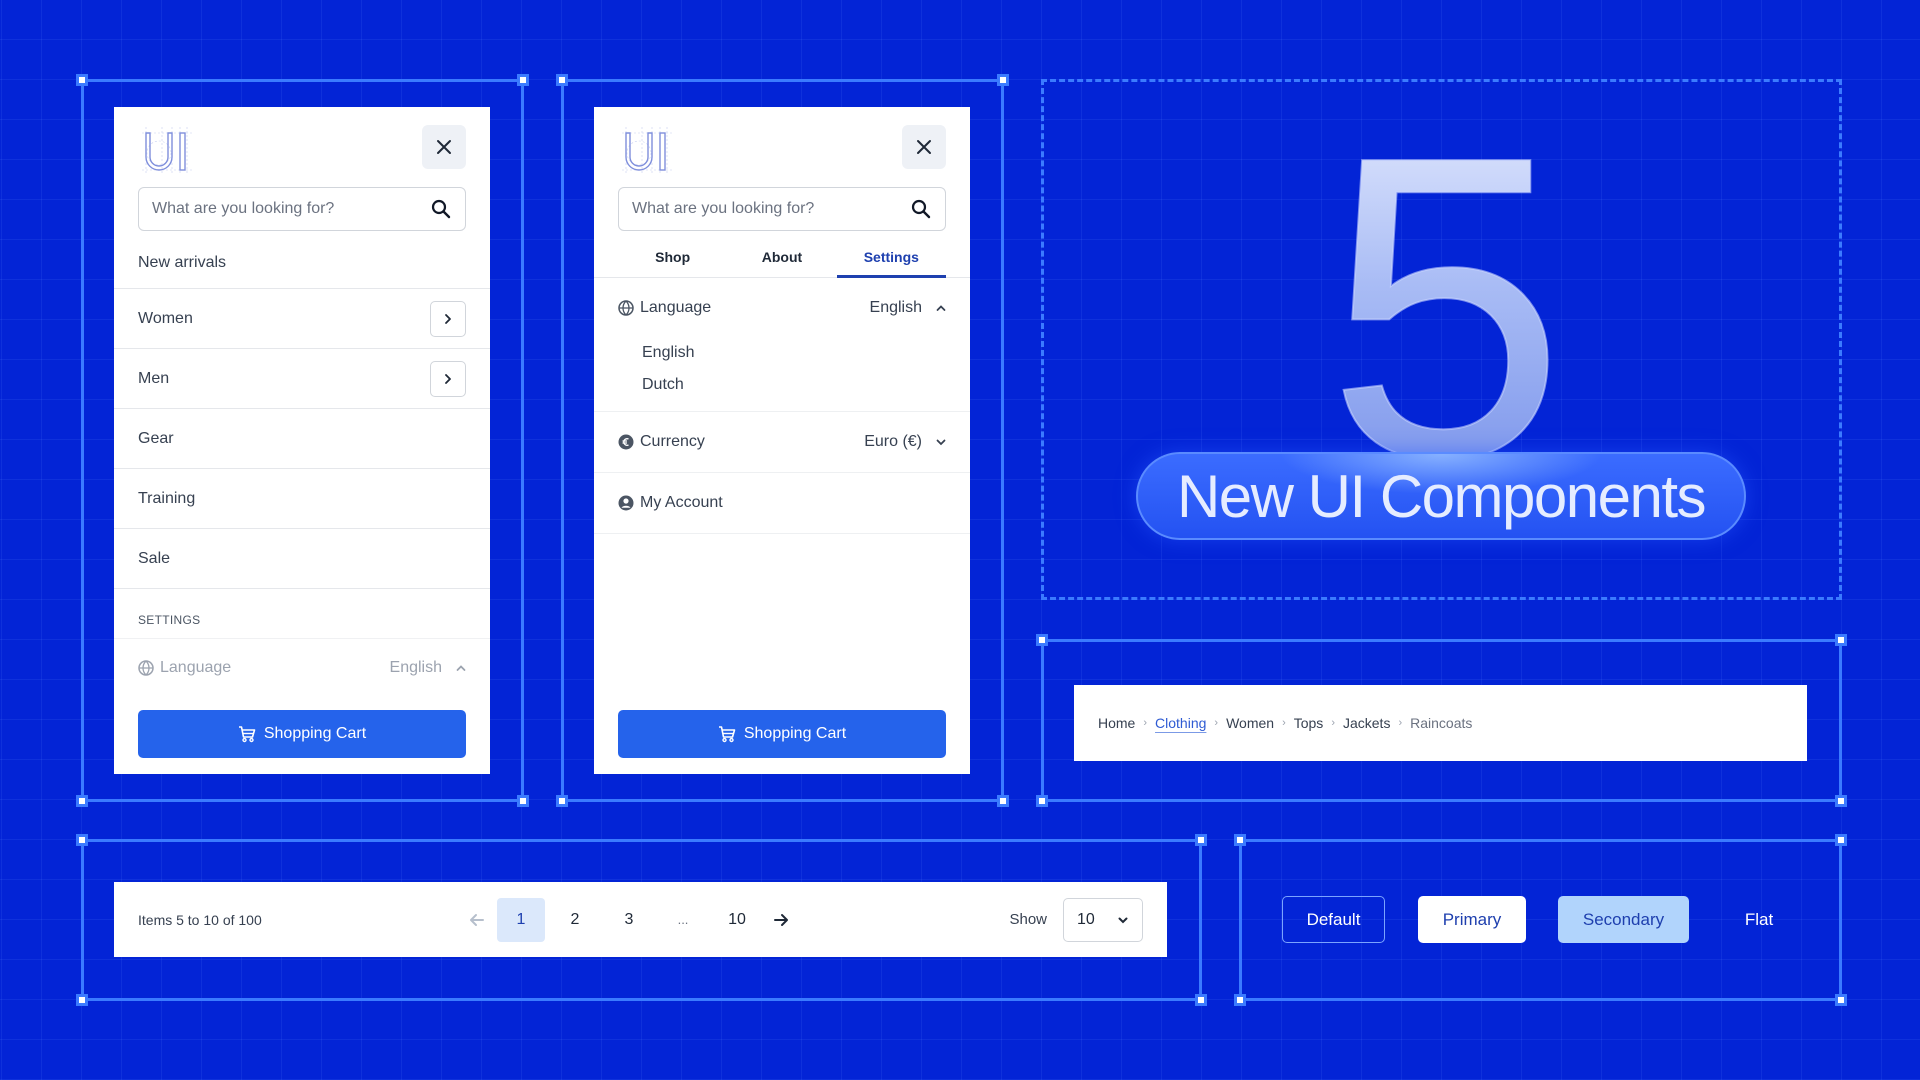 The width and height of the screenshot is (1920, 1080). I want to click on currency-accordion: Currency Euro (€), so click(782, 442).